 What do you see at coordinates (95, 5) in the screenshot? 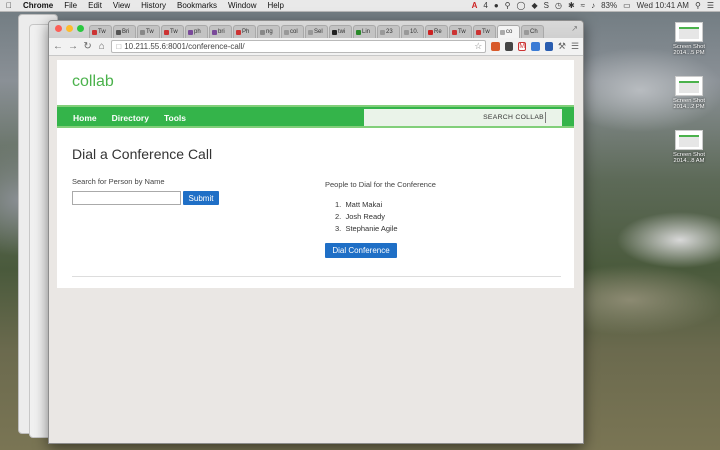
I see `menu-edit: Edit` at bounding box center [95, 5].